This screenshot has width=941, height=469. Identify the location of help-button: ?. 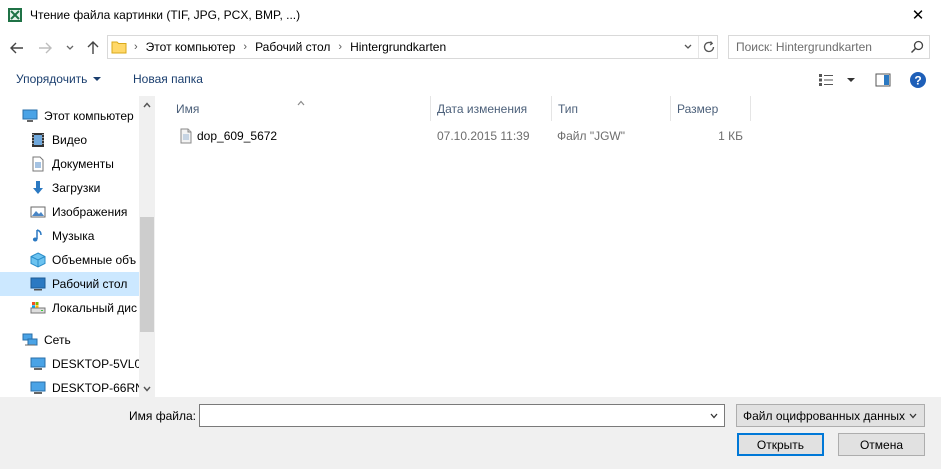
(918, 80).